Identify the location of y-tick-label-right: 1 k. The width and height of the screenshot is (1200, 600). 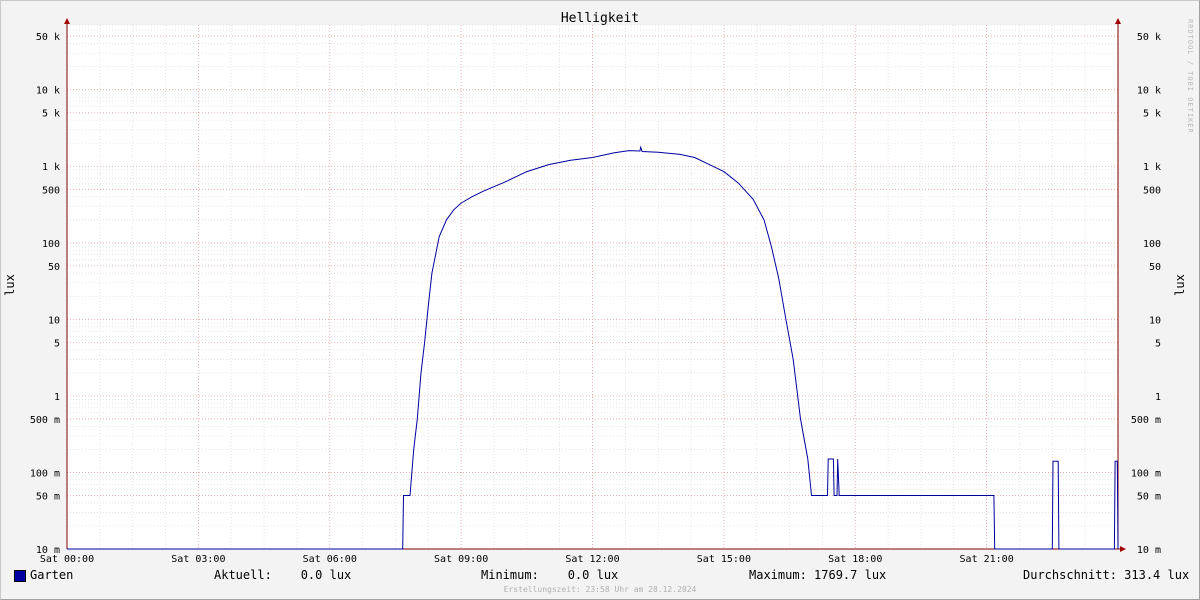
(1152, 167).